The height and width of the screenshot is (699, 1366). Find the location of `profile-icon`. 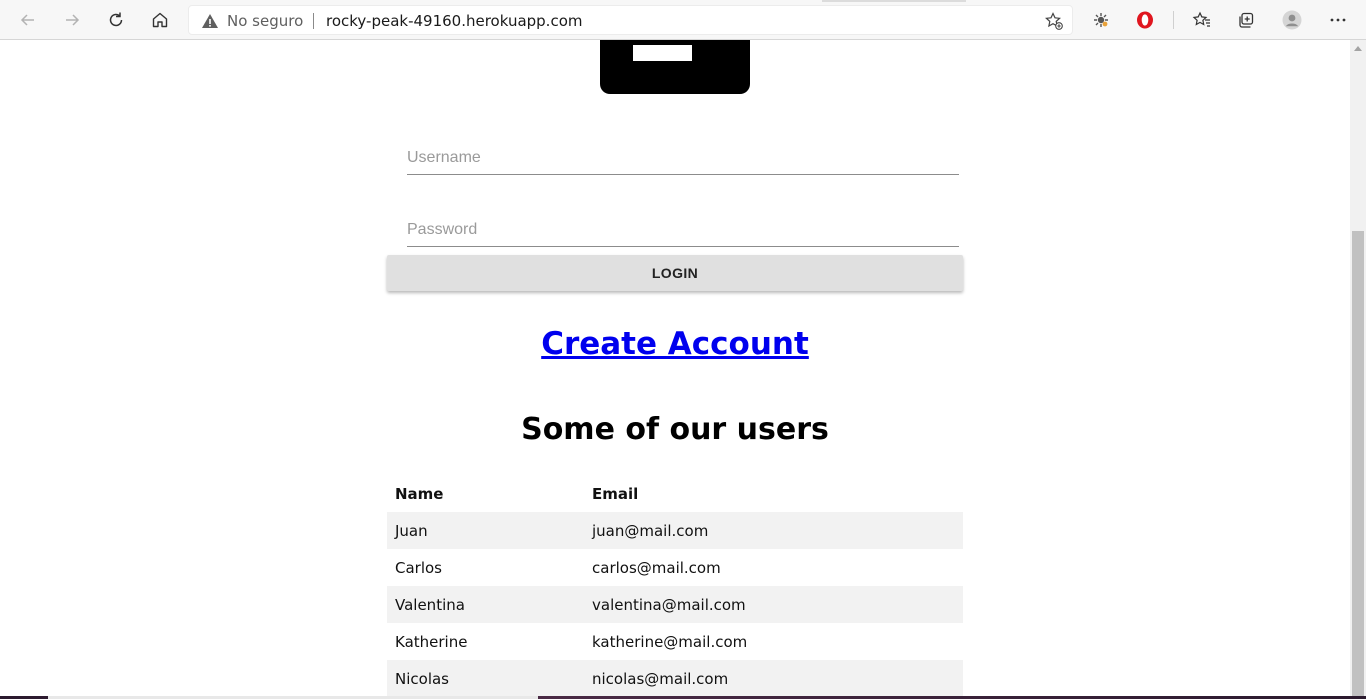

profile-icon is located at coordinates (1292, 20).